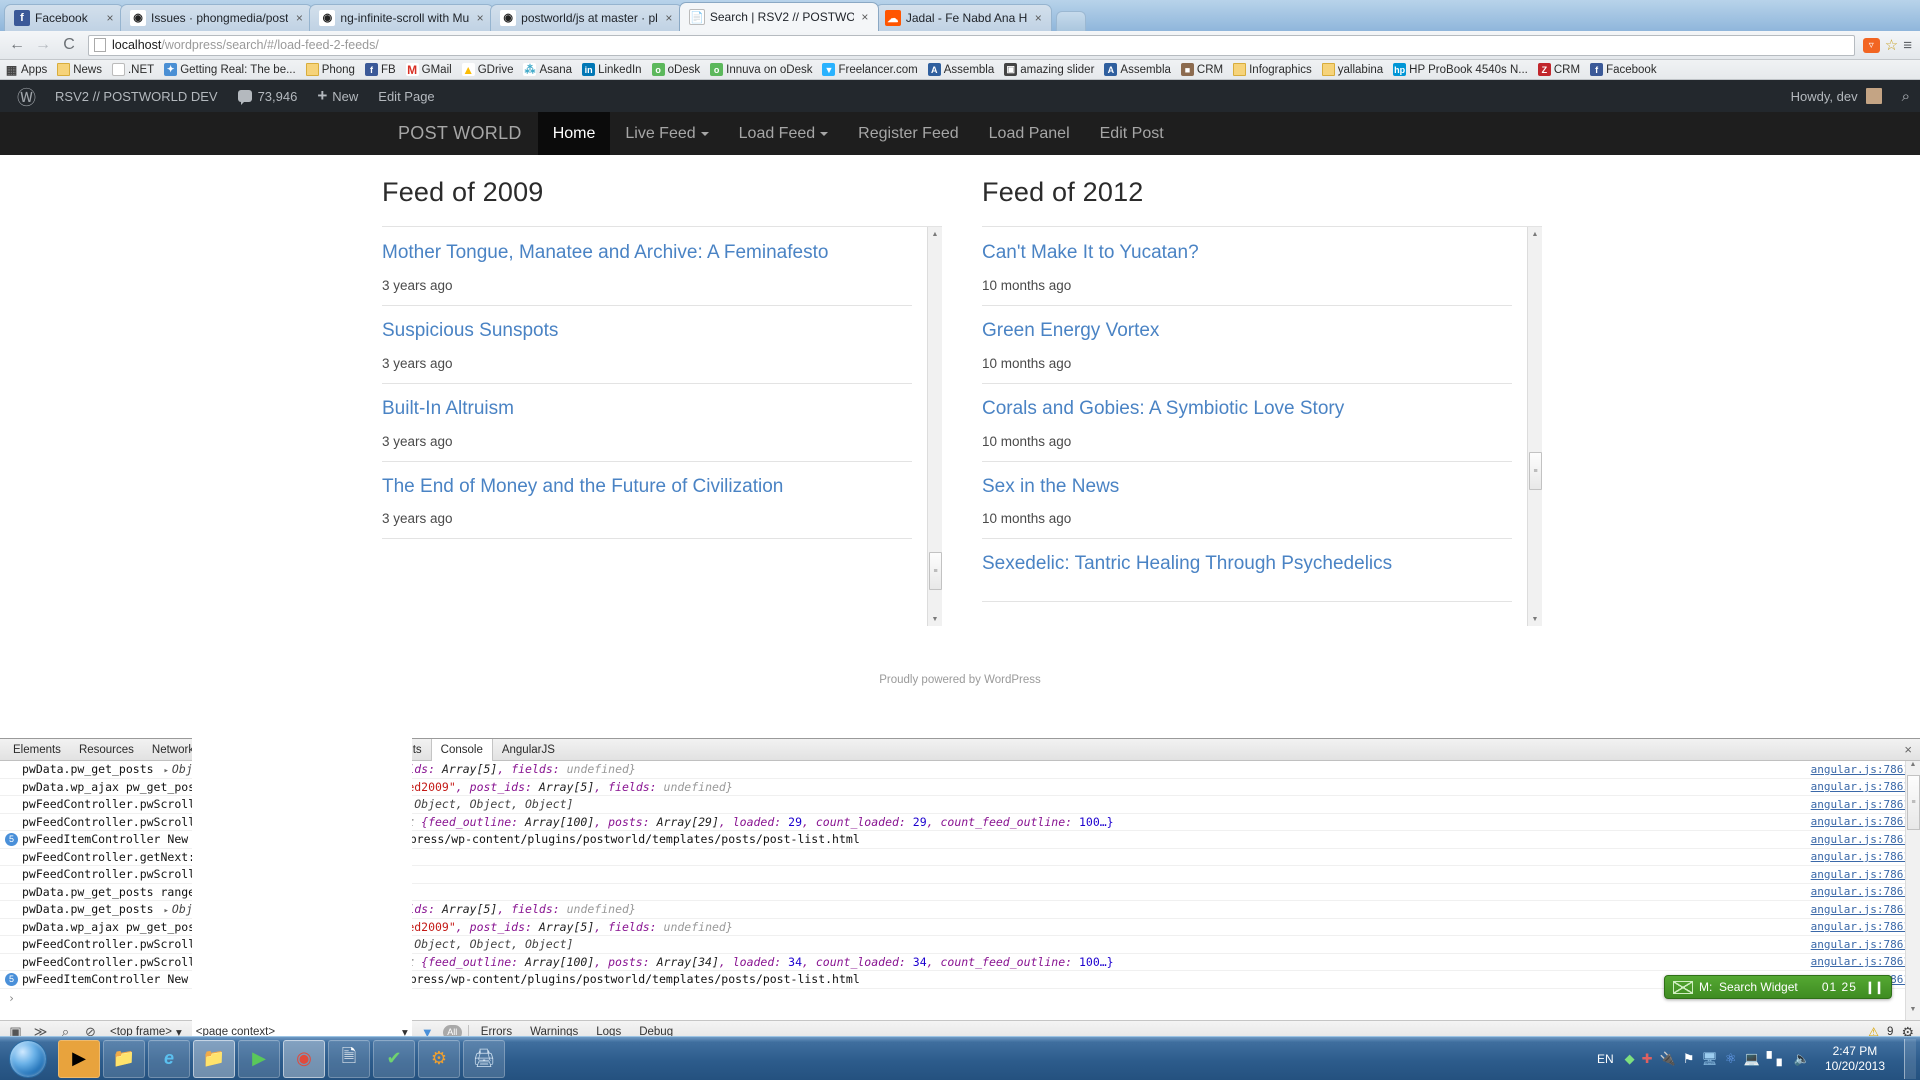 The image size is (1920, 1080). Describe the element at coordinates (778, 16) in the screenshot. I see `browser-tab-active: 📄 Search | RSV2 // POSTWOl ×` at that location.